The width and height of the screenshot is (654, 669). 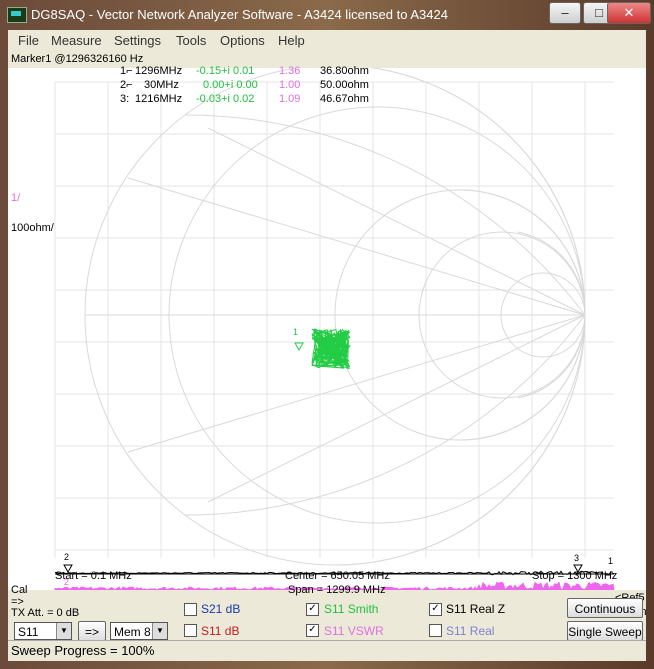 I want to click on marker-2-id: 2⌐, so click(x=126, y=85).